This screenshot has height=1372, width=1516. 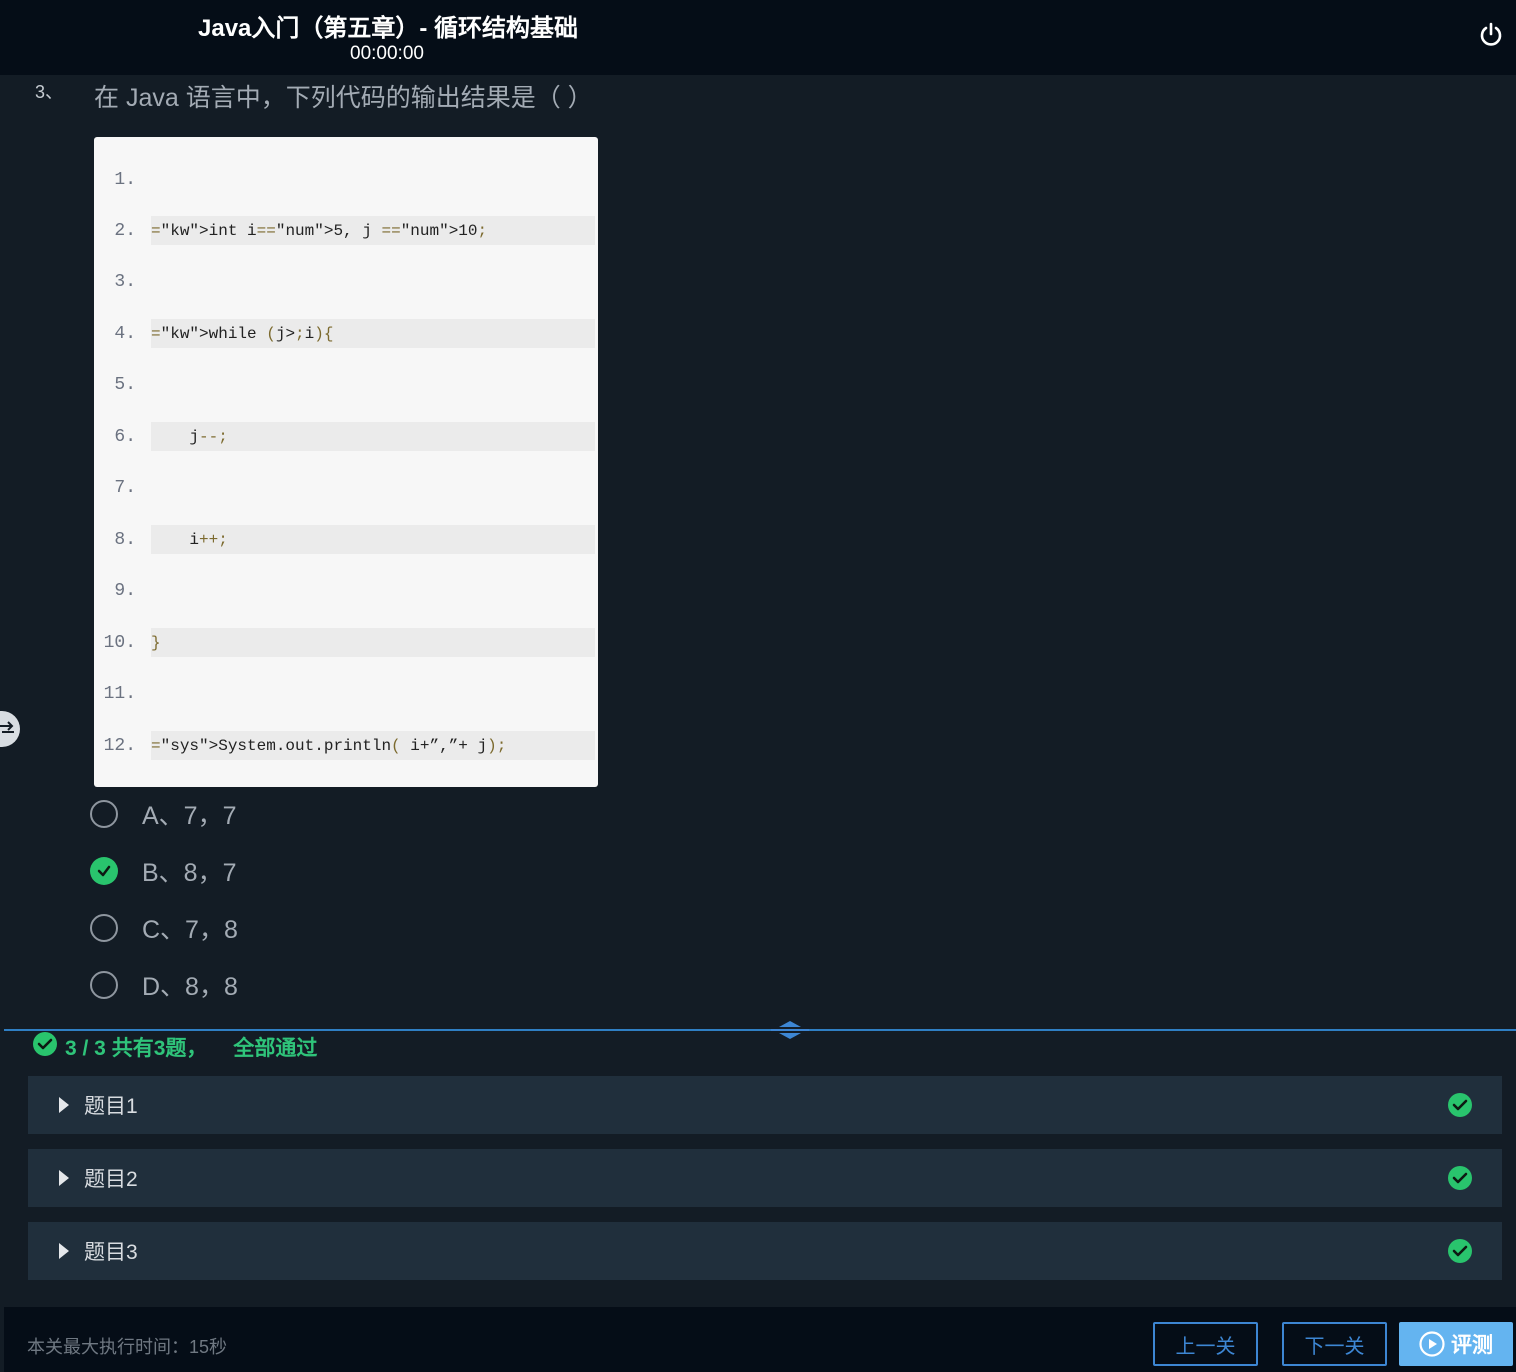 I want to click on code-line: 10. }, so click(x=346, y=642).